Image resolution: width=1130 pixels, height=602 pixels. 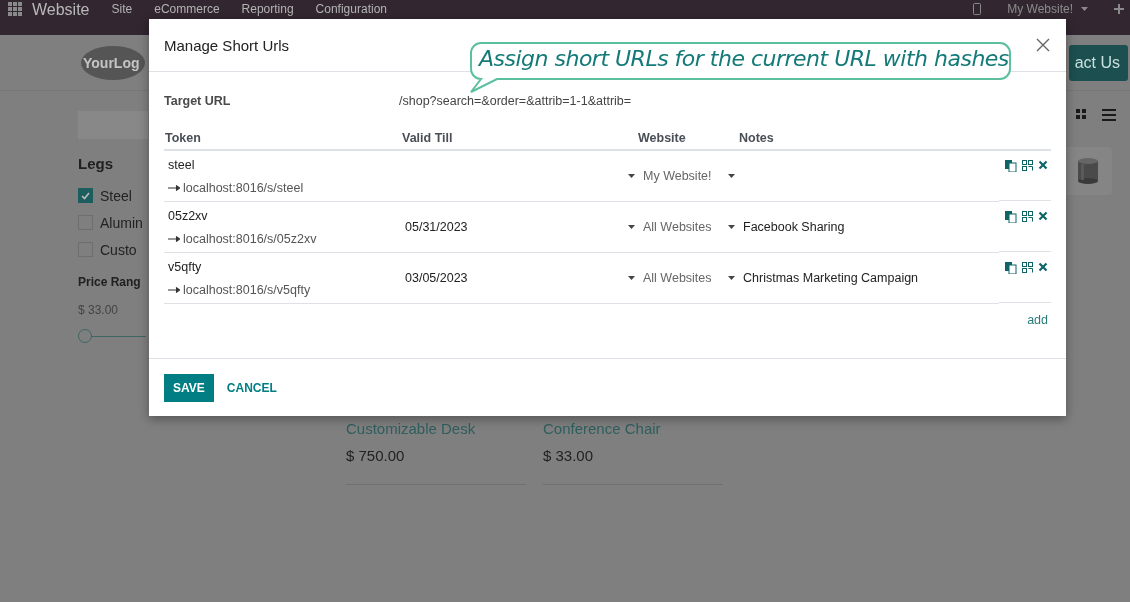 What do you see at coordinates (1043, 45) in the screenshot?
I see `close-icon` at bounding box center [1043, 45].